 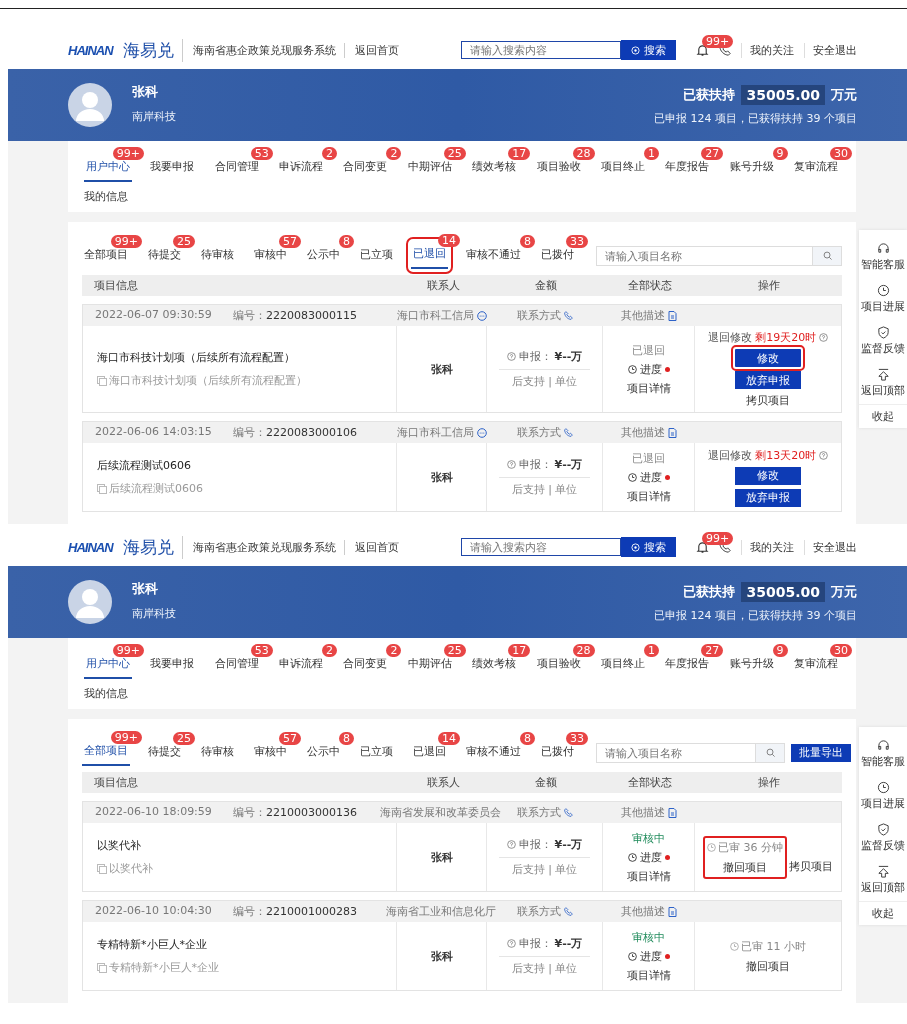 I want to click on edit-button: 修改, so click(x=768, y=475).